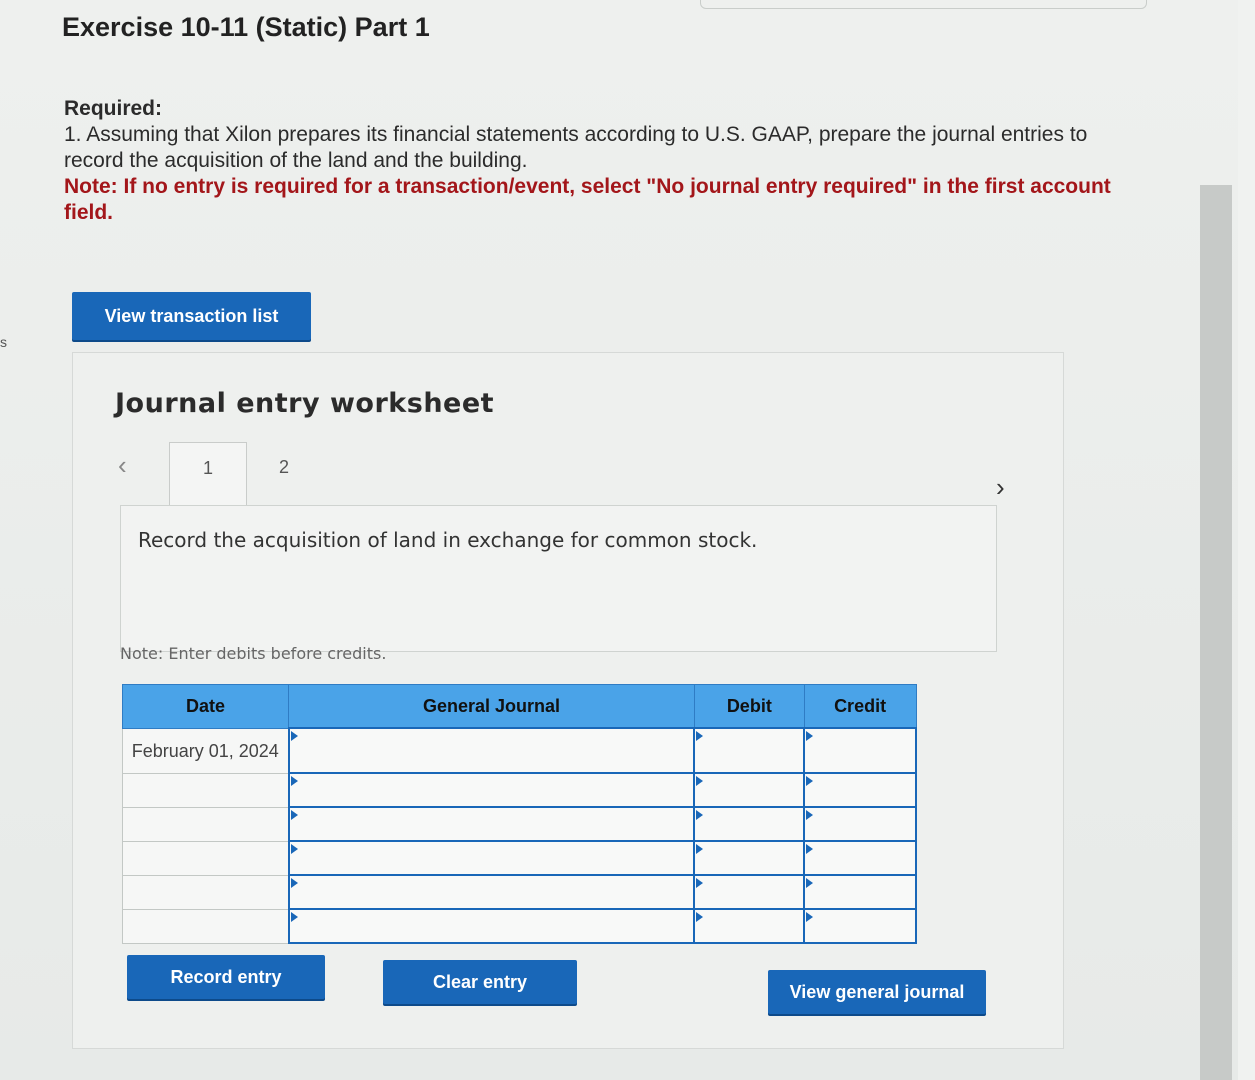  Describe the element at coordinates (208, 473) in the screenshot. I see `tab-1: 1` at that location.